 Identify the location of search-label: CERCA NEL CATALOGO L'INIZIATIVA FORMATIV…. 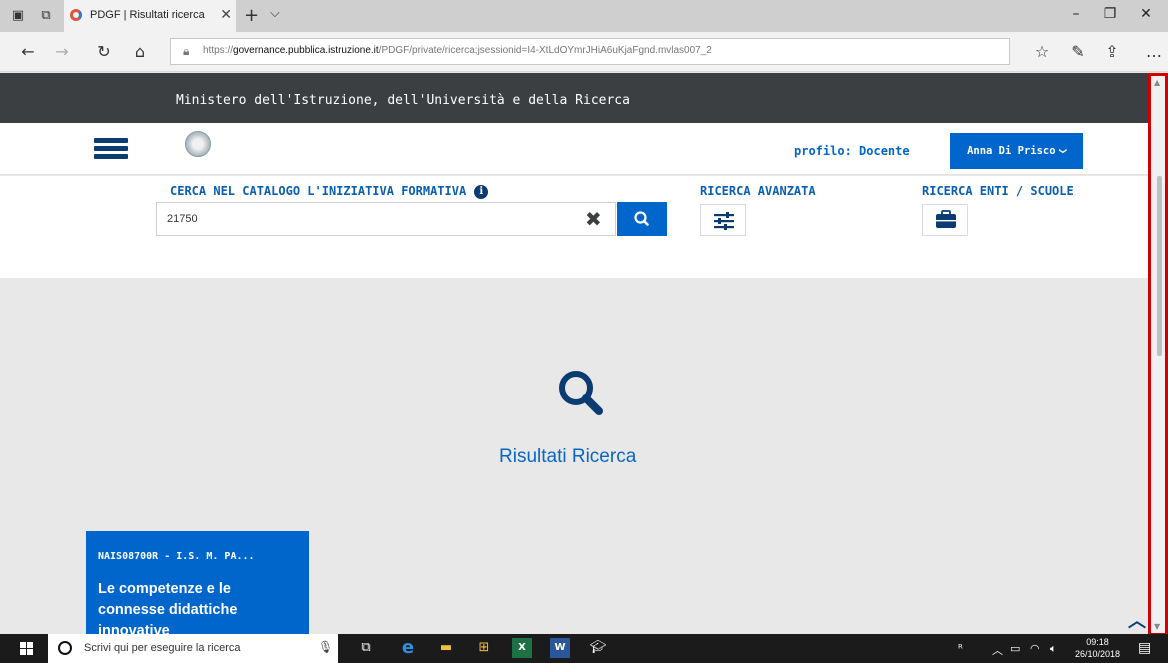
(329, 191).